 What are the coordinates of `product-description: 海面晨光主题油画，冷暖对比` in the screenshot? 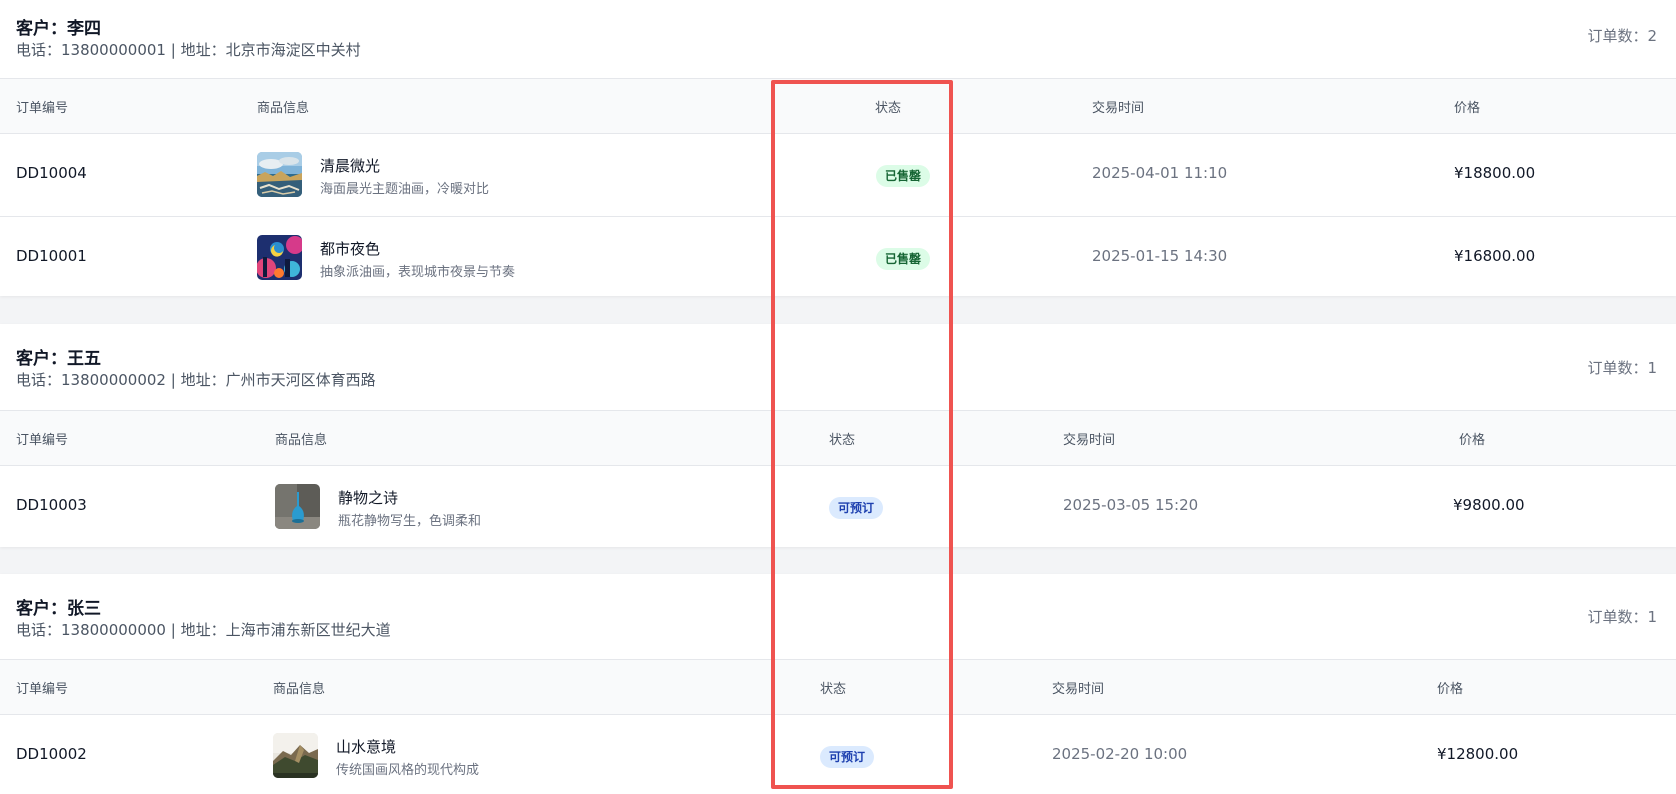 It's located at (405, 189).